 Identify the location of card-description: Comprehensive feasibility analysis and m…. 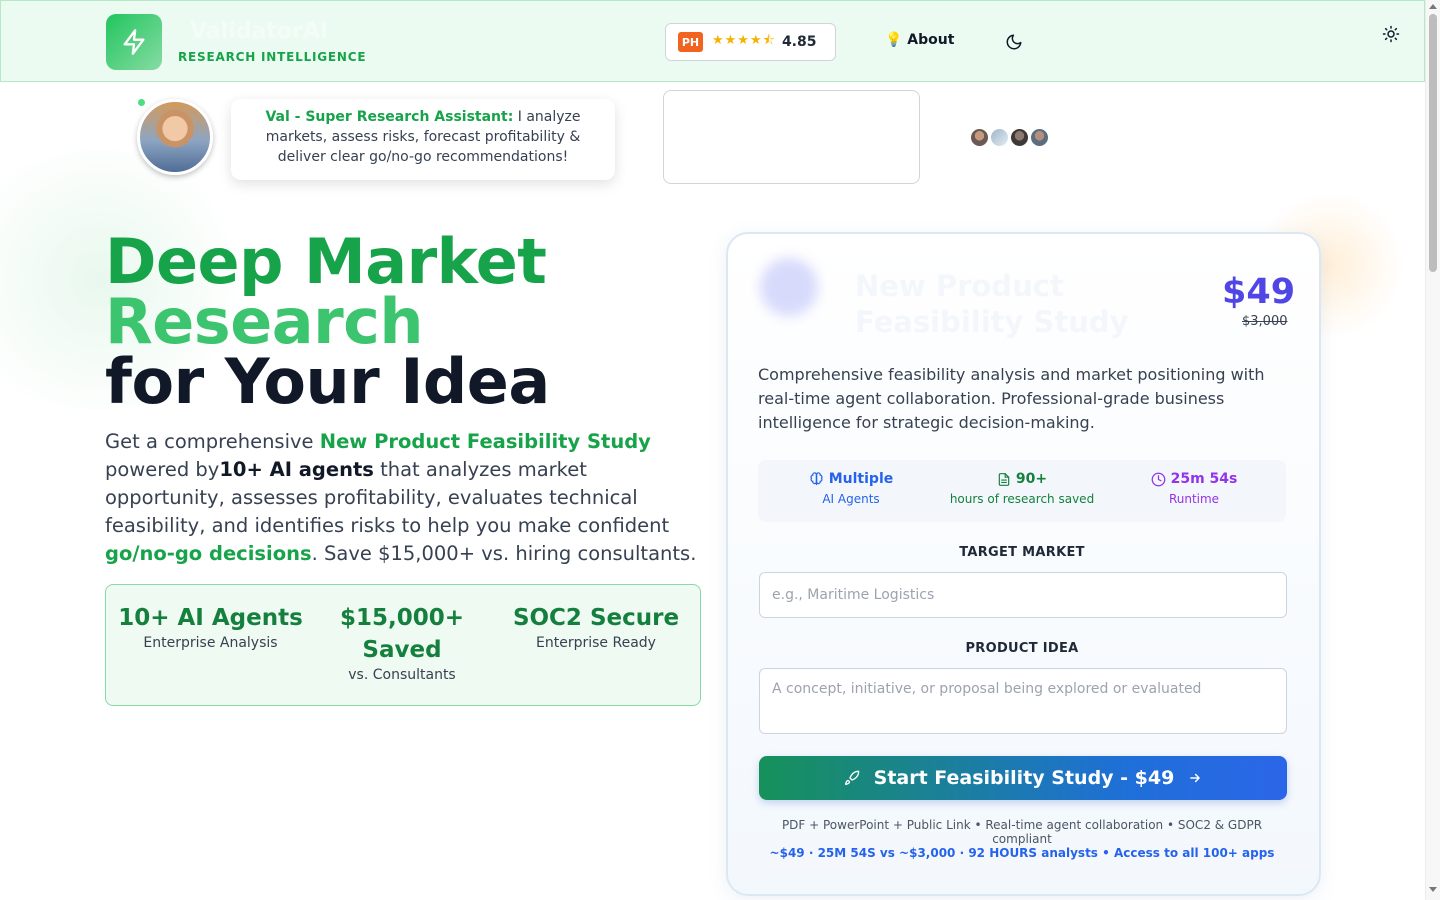
(1011, 398).